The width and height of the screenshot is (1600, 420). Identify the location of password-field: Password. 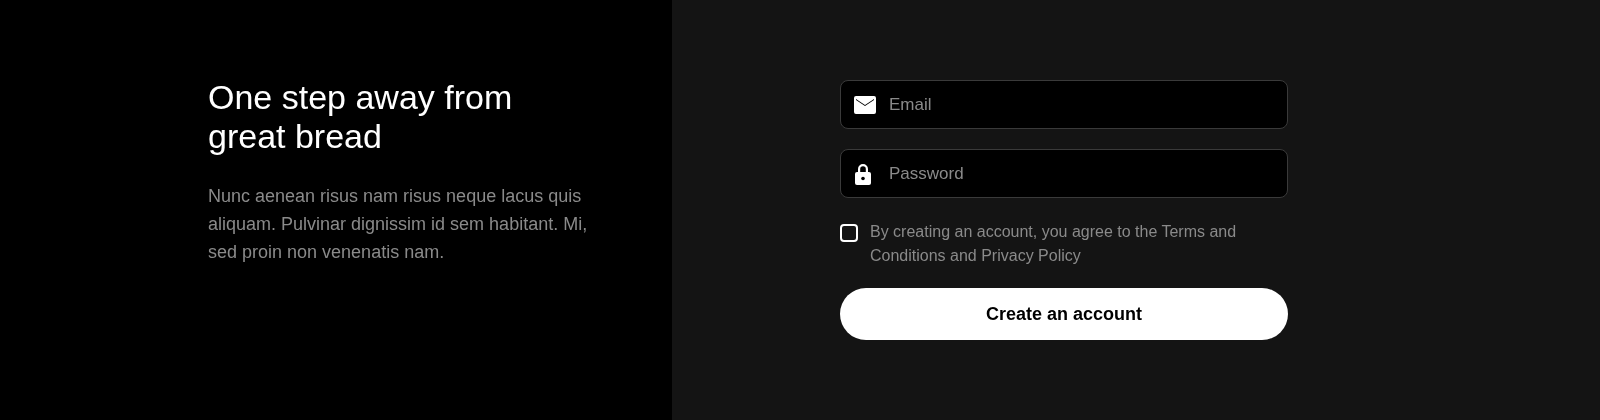
(1064, 173).